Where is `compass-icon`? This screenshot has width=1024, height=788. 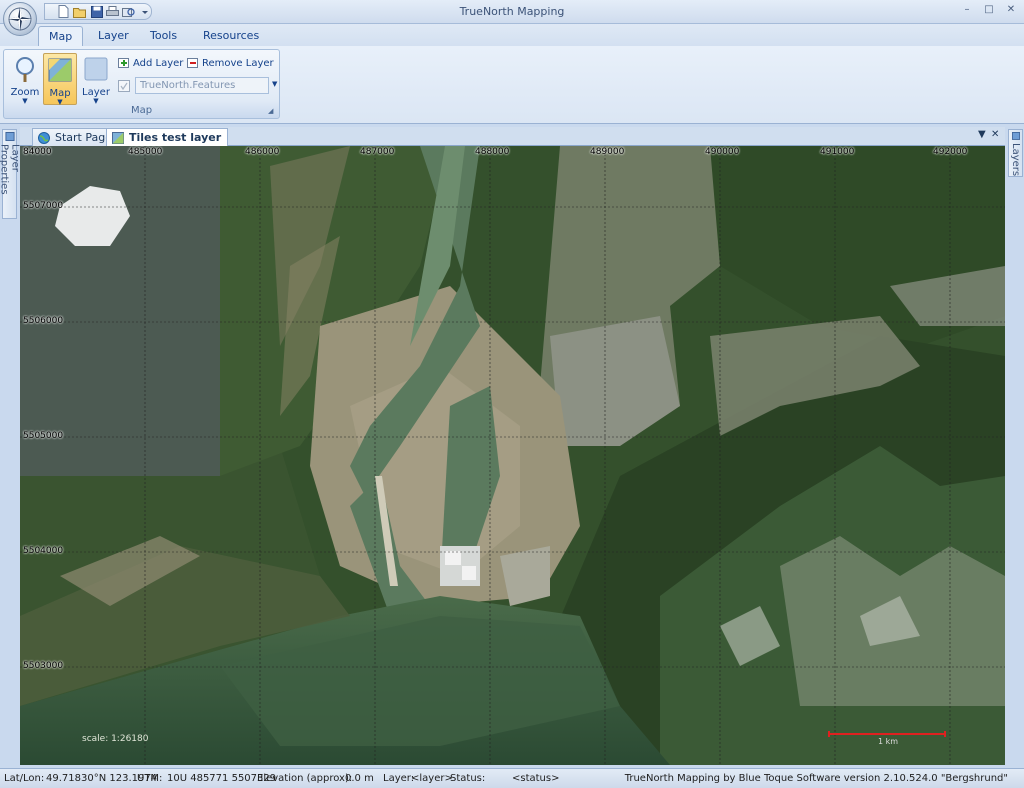 compass-icon is located at coordinates (20, 19).